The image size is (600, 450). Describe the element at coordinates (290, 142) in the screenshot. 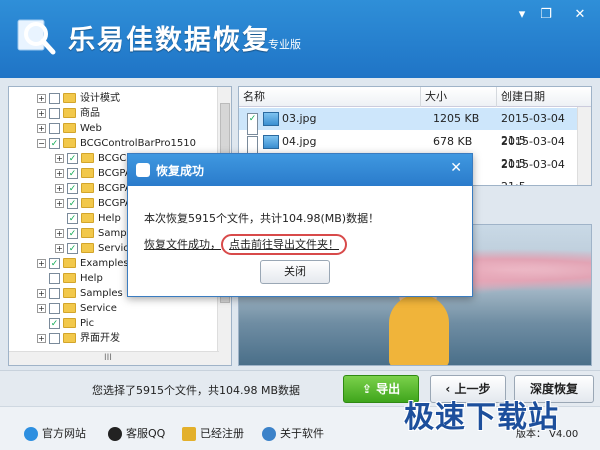

I see `file-name-cell: 04.jpg` at that location.